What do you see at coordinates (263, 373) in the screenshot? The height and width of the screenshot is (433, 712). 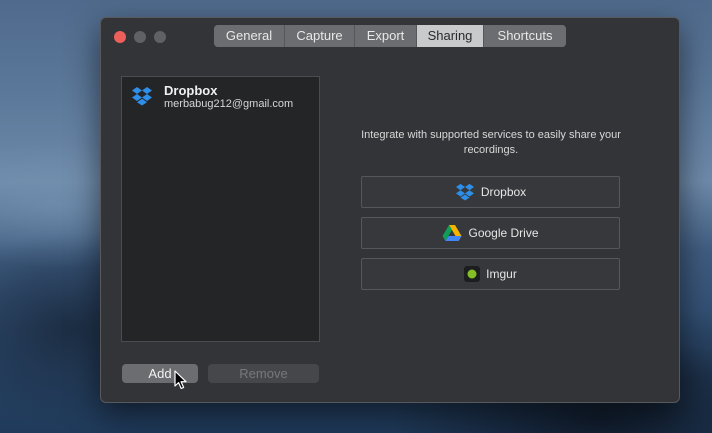 I see `remove-account-button: Remove` at bounding box center [263, 373].